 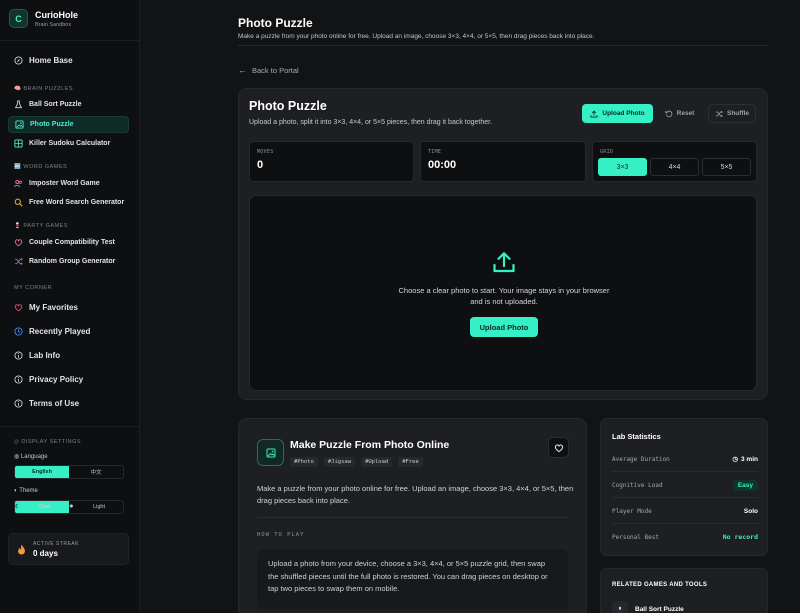 What do you see at coordinates (268, 70) in the screenshot?
I see `back-to-portal-link: ← Back to Portal` at bounding box center [268, 70].